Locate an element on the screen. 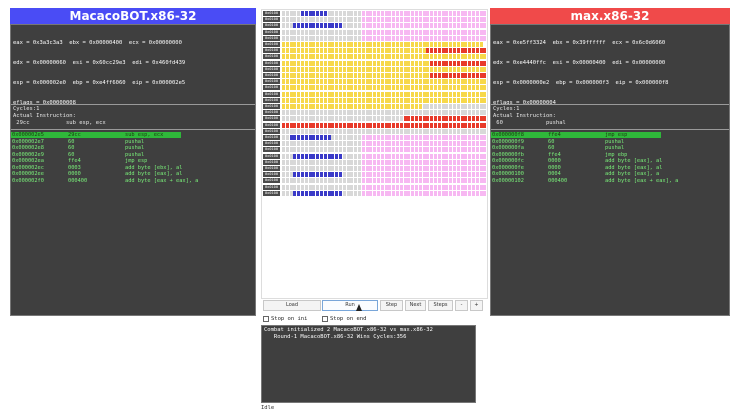 The image size is (742, 416). plus-button: + is located at coordinates (476, 305).